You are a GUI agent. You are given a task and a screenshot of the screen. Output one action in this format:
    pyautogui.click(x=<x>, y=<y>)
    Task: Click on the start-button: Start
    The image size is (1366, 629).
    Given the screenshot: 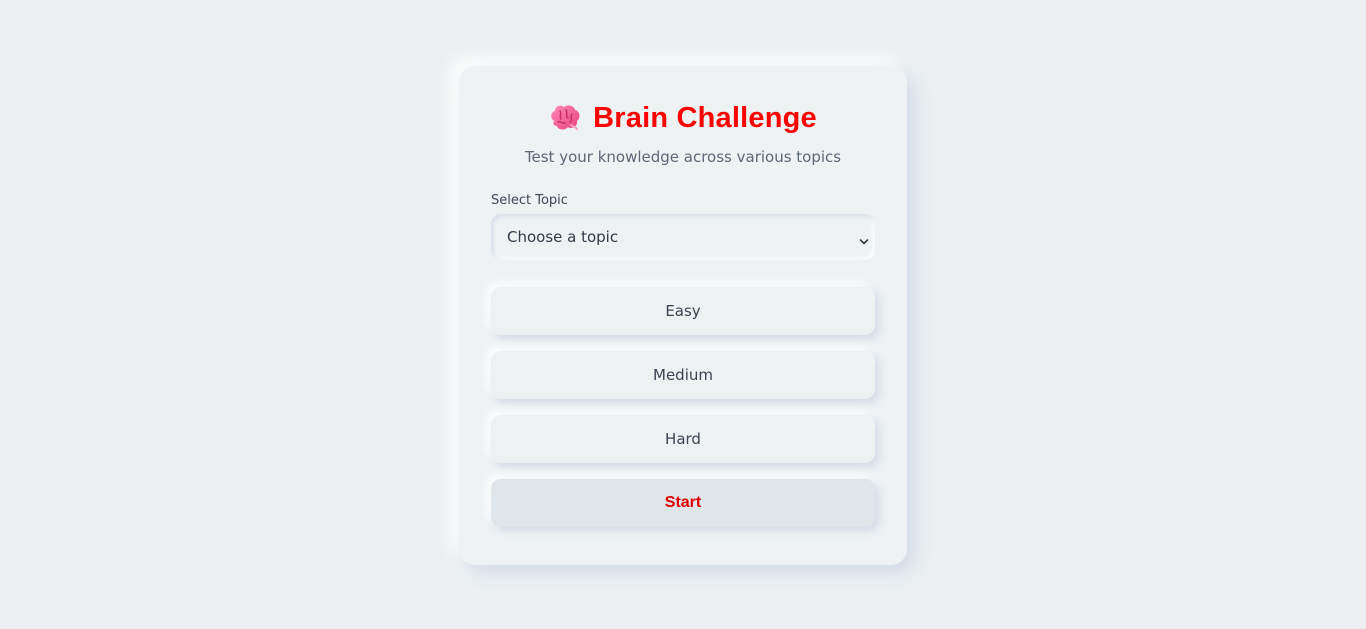 What is the action you would take?
    pyautogui.click(x=683, y=503)
    